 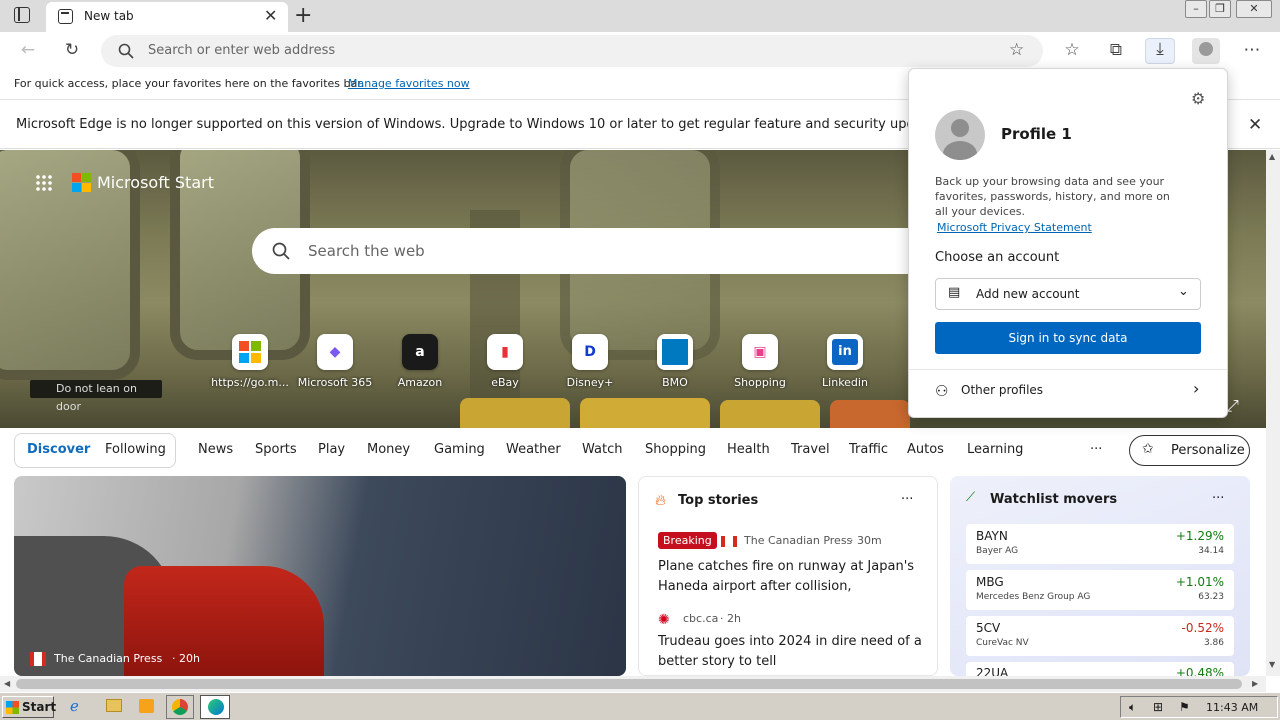 What do you see at coordinates (1198, 98) in the screenshot?
I see `profile-settings-icon: ⚙` at bounding box center [1198, 98].